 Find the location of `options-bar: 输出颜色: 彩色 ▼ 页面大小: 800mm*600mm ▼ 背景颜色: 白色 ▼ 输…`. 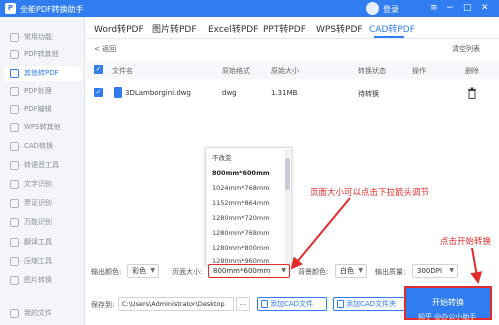

options-bar: 输出颜色: 彩色 ▼ 页面大小: 800mm*600mm ▼ 背景颜色: 白色 ▼ 输… is located at coordinates (292, 271).